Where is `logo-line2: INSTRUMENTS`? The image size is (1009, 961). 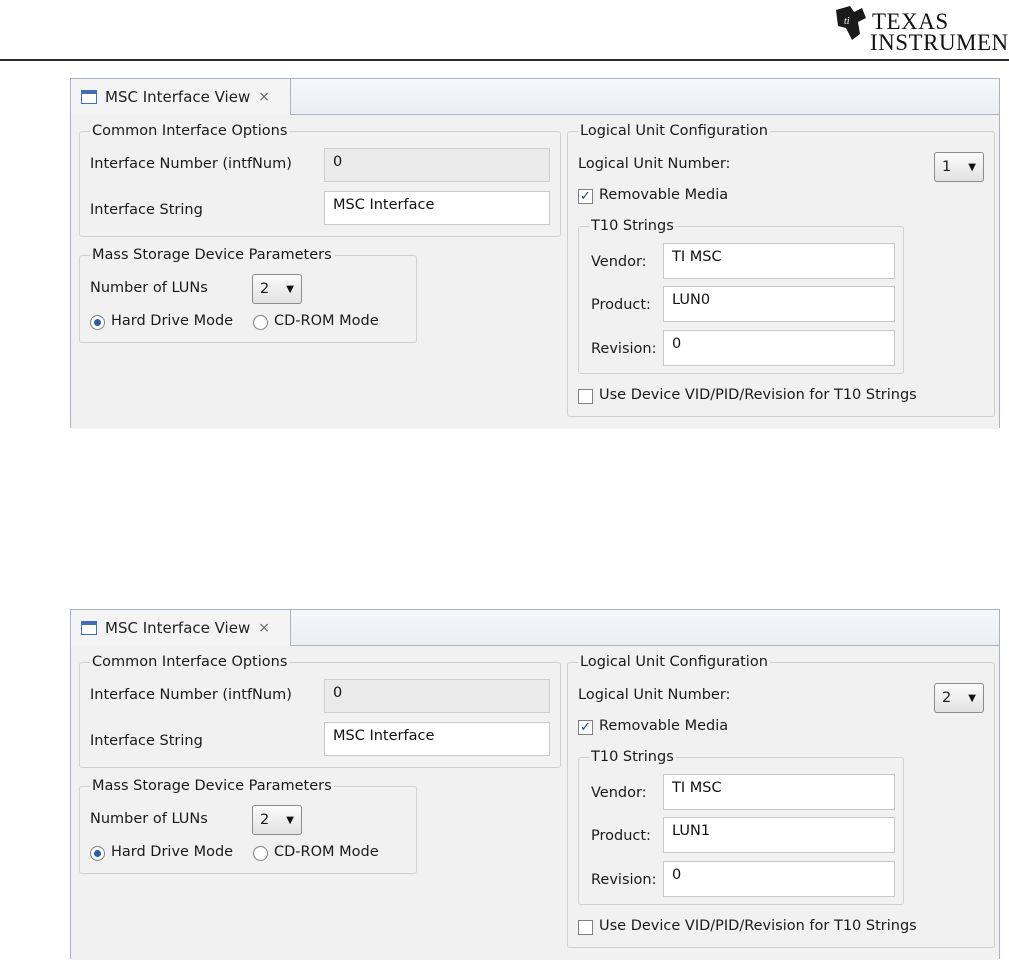 logo-line2: INSTRUMENTS is located at coordinates (939, 42).